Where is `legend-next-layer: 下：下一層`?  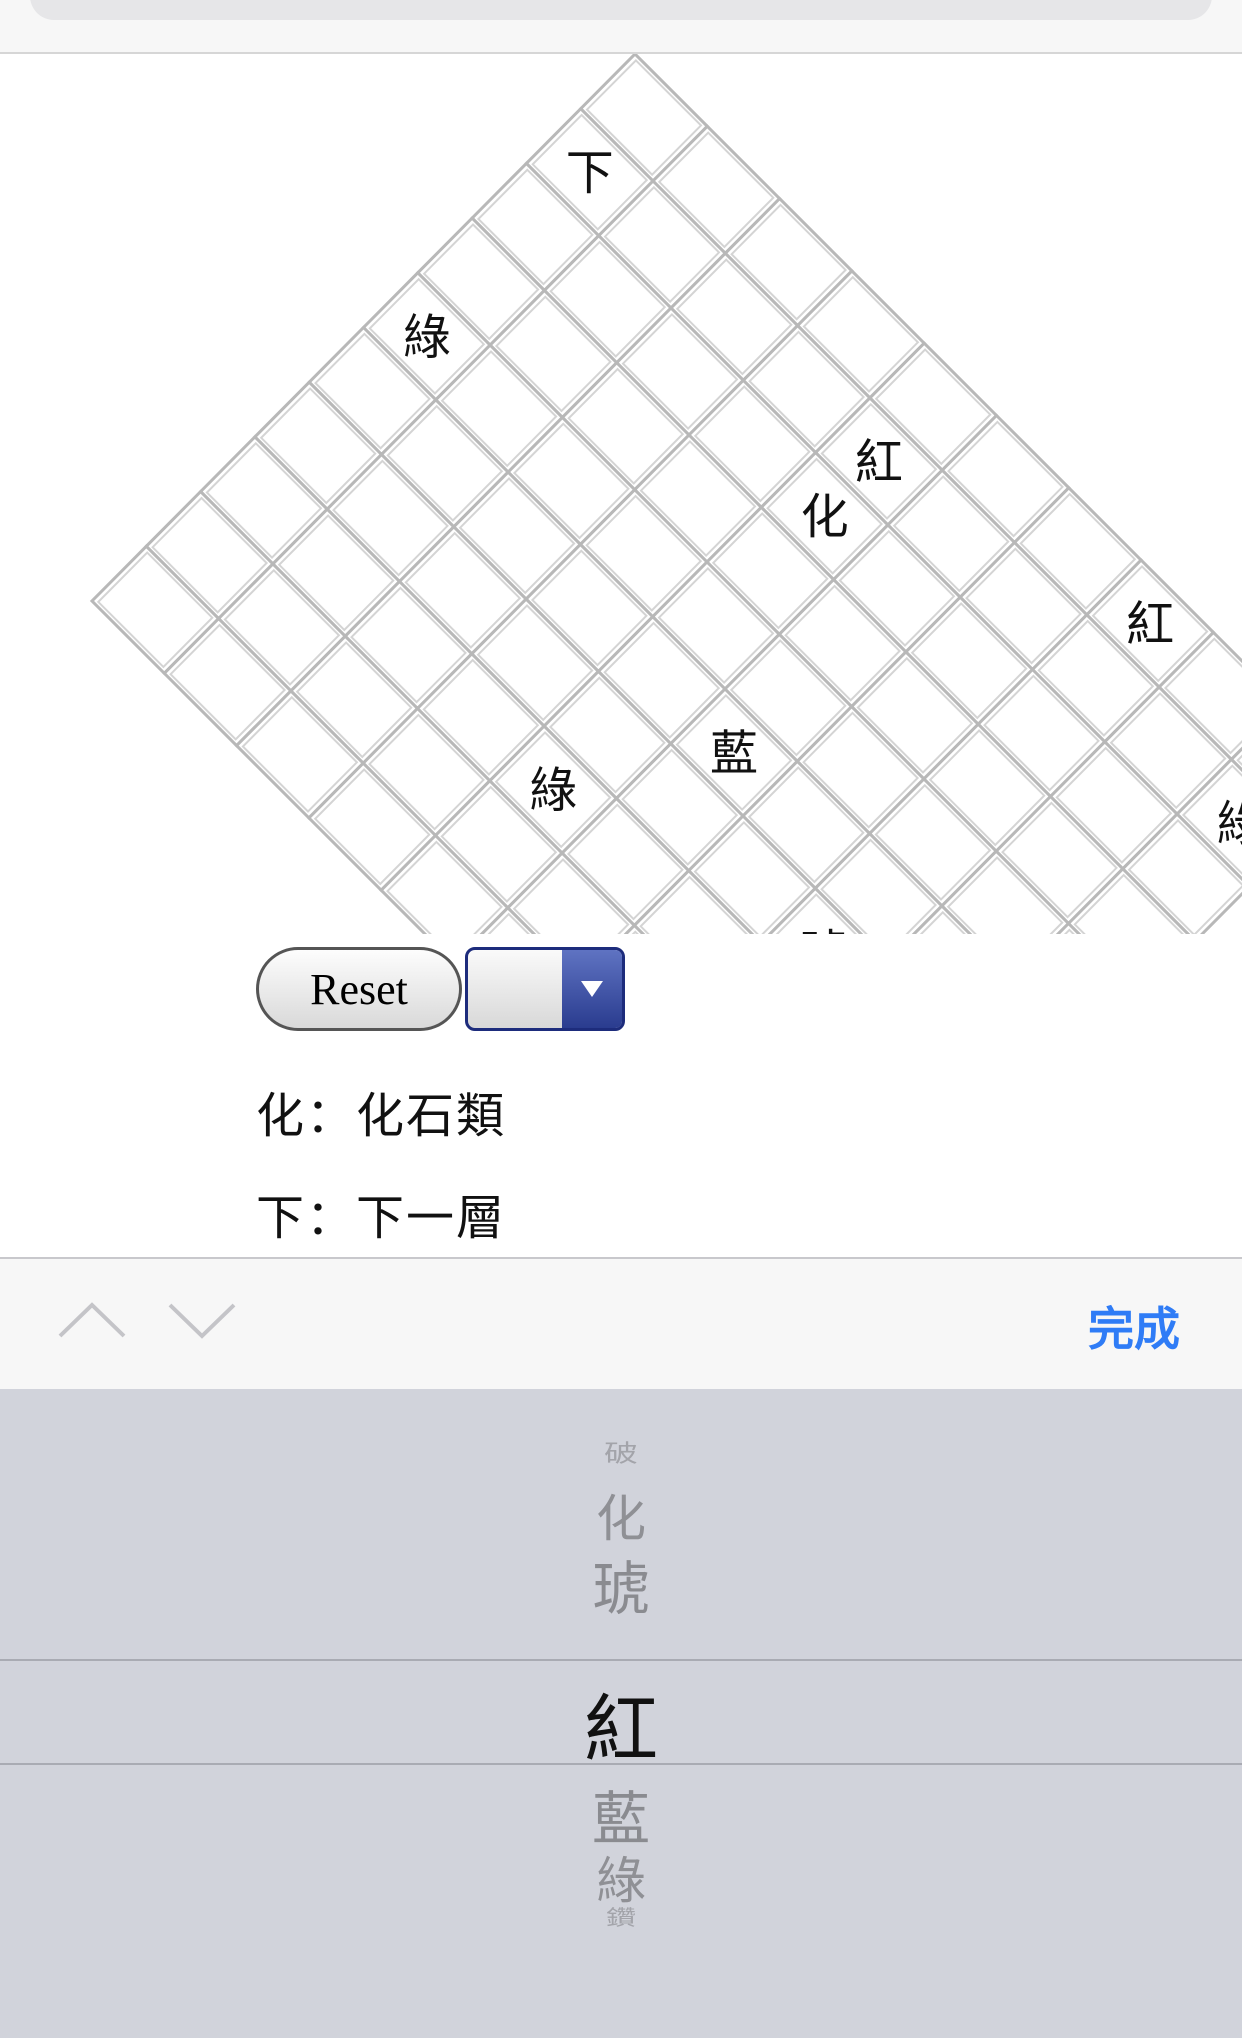 legend-next-layer: 下：下一層 is located at coordinates (381, 1218).